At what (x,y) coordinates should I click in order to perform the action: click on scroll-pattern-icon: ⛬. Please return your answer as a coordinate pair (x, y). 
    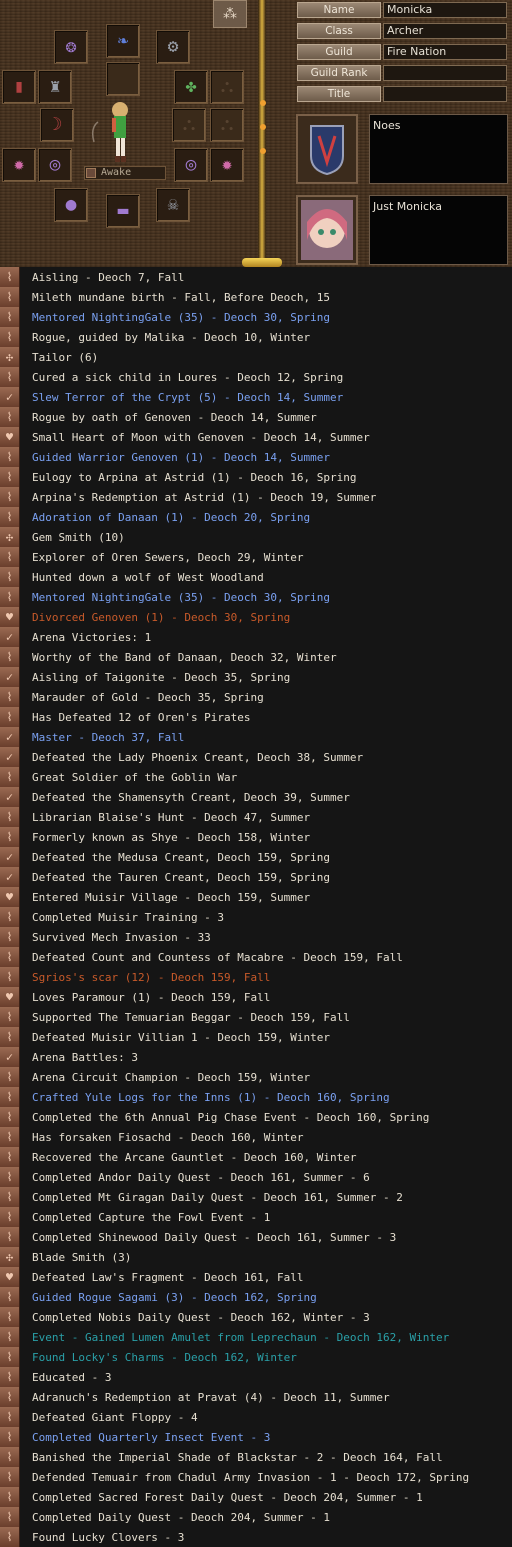
    Looking at the image, I should click on (227, 86).